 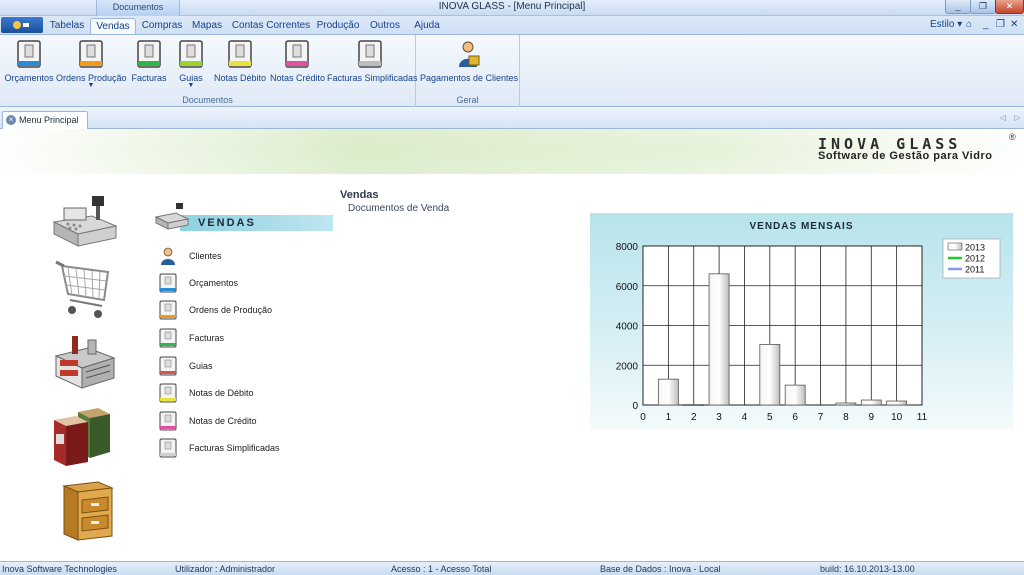 I want to click on legend-label-2012: 2012, so click(x=975, y=259).